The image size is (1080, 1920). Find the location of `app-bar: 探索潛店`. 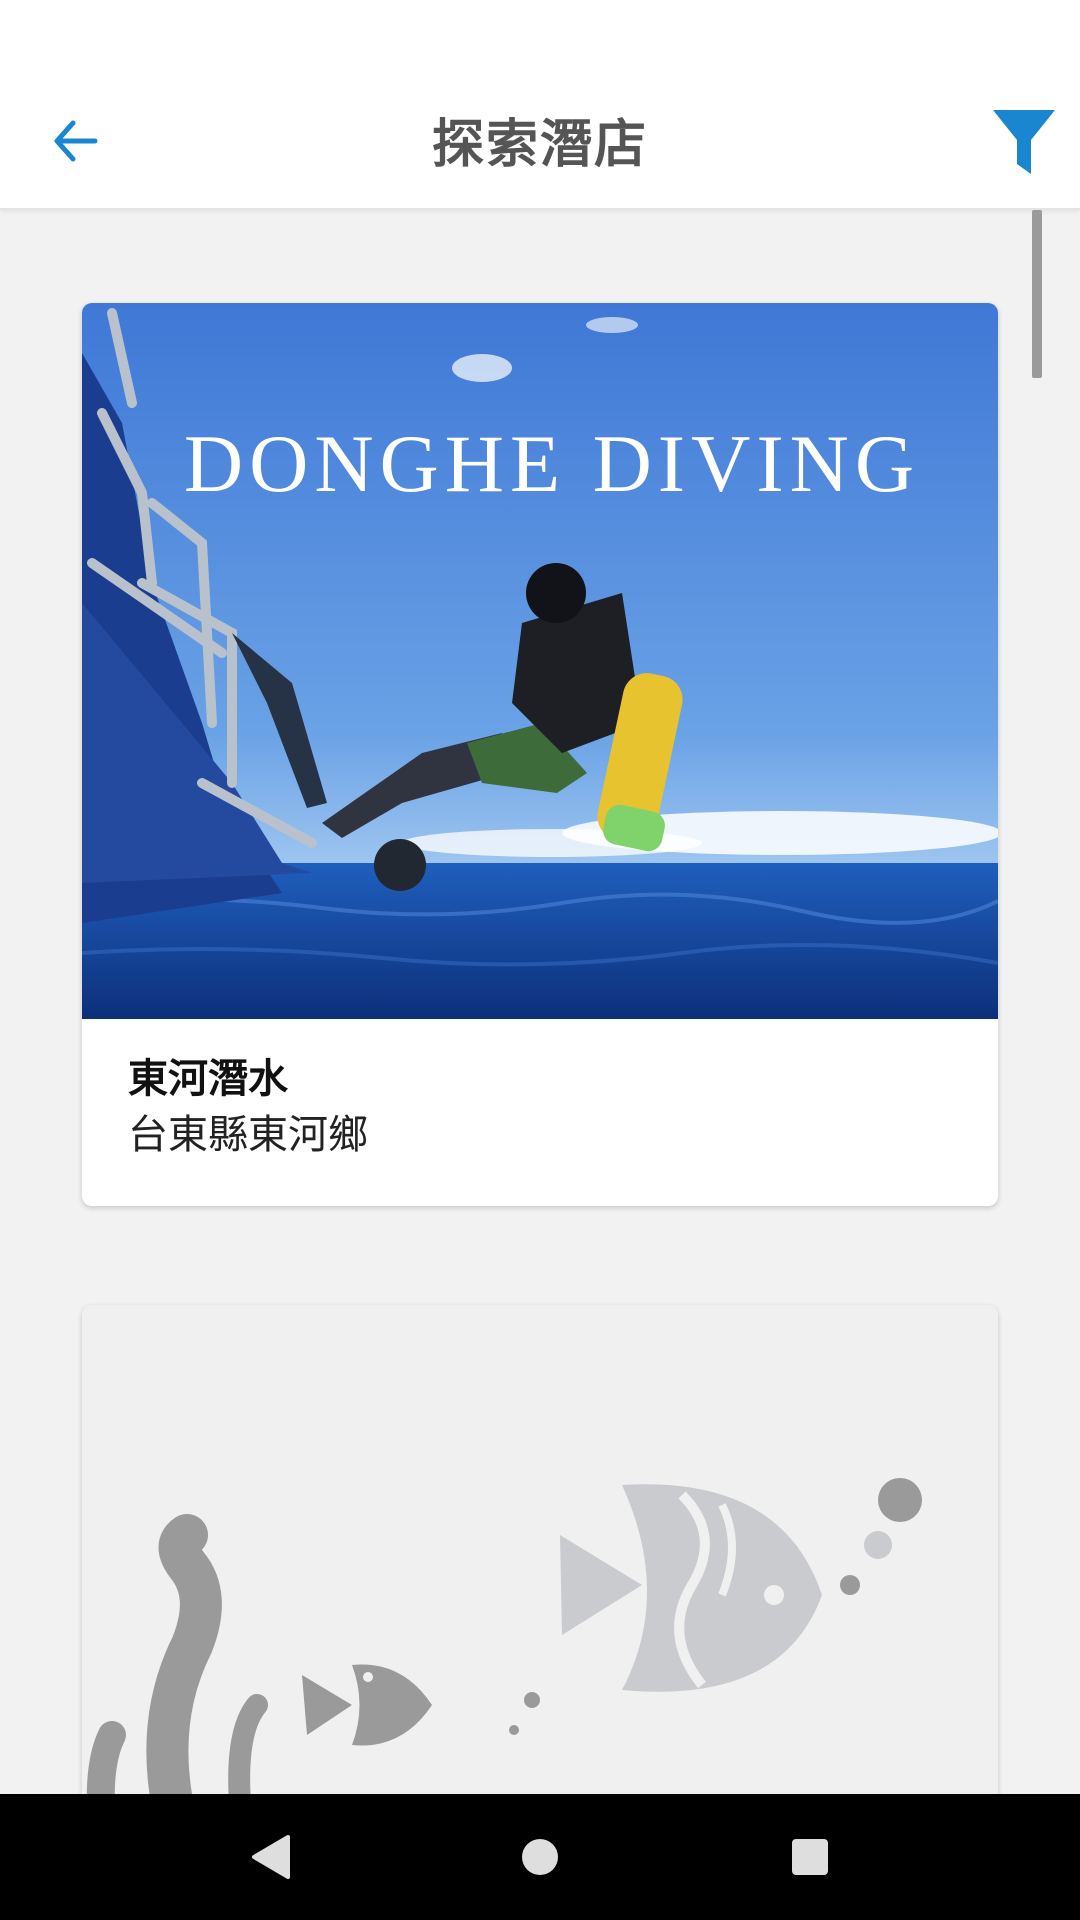

app-bar: 探索潛店 is located at coordinates (540, 138).